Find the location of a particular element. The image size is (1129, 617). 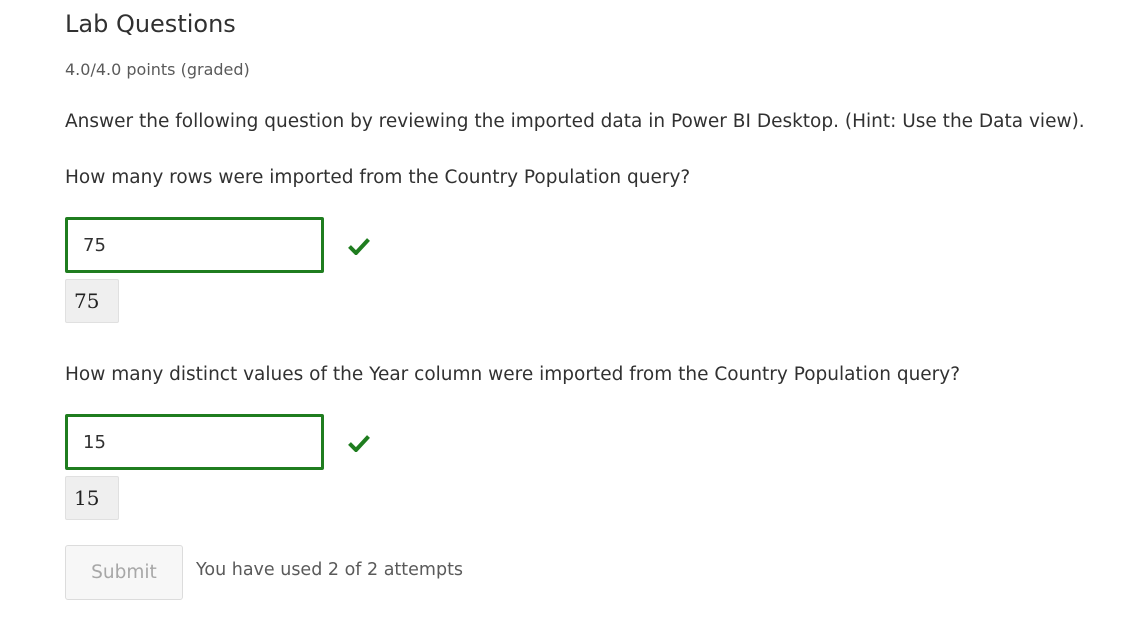

submit-button: Submit is located at coordinates (124, 572).